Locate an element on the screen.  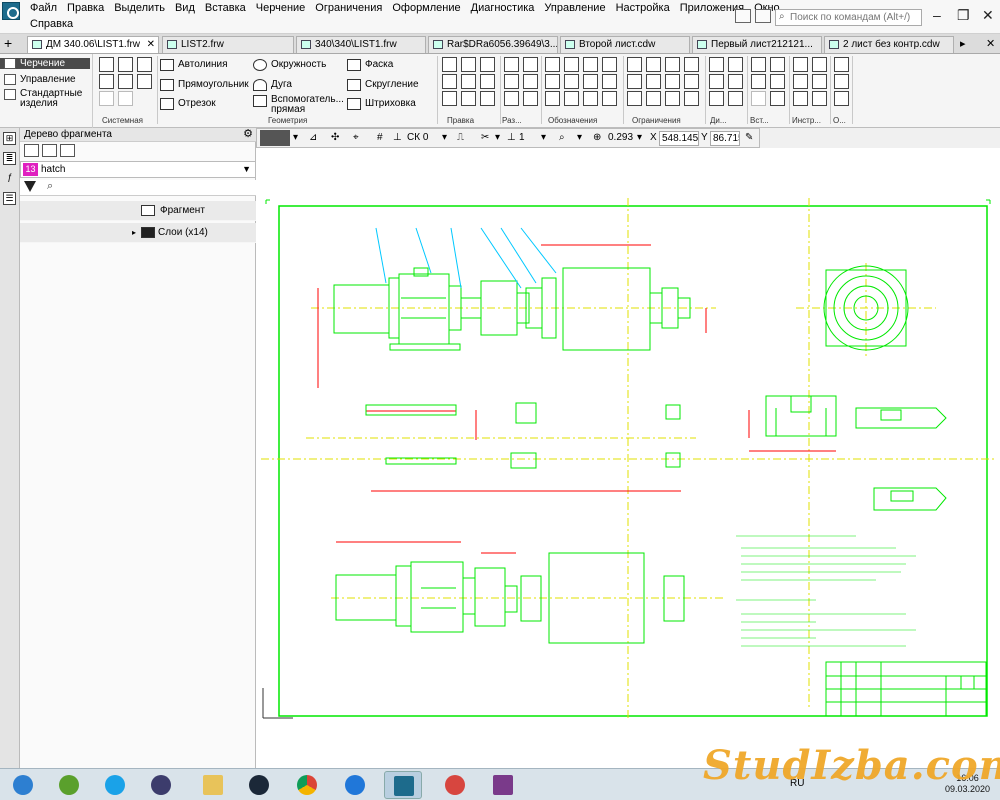
copy-icon is located at coordinates (468, 81).